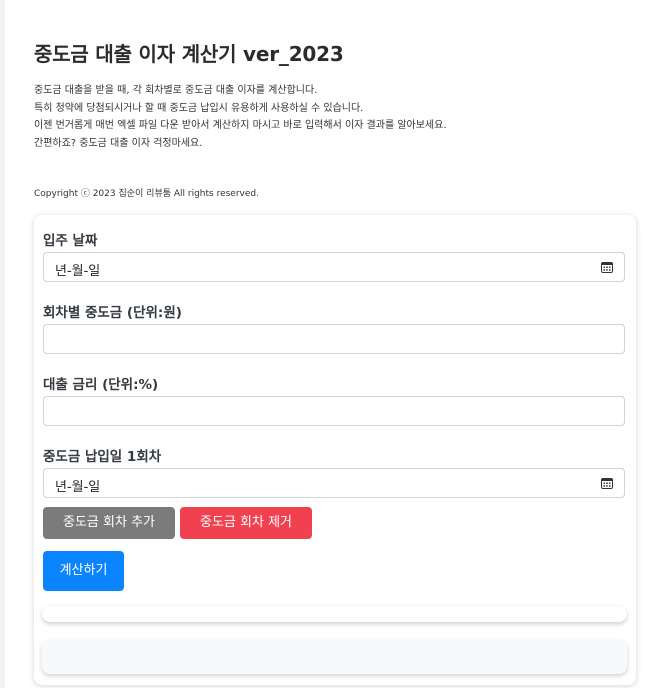 This screenshot has width=646, height=688. What do you see at coordinates (78, 487) in the screenshot?
I see `payment-date-1-placeholder: 년-월-일` at bounding box center [78, 487].